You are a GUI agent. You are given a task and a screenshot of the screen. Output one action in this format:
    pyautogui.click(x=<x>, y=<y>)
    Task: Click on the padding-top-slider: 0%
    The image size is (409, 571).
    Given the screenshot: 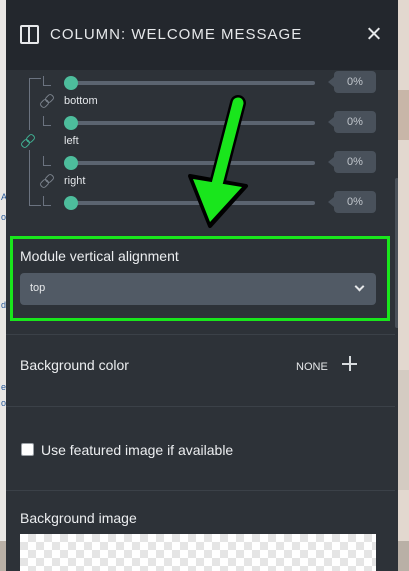 What is the action you would take?
    pyautogui.click(x=202, y=82)
    